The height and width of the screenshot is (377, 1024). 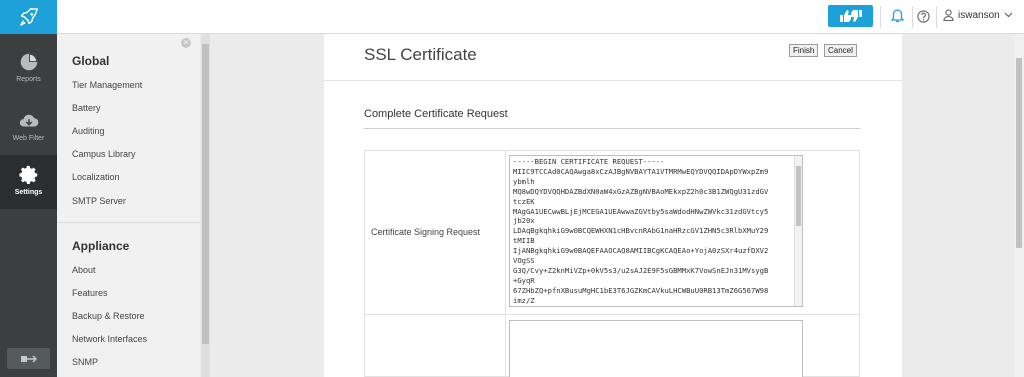 I want to click on form-row-divider, so click(x=613, y=314).